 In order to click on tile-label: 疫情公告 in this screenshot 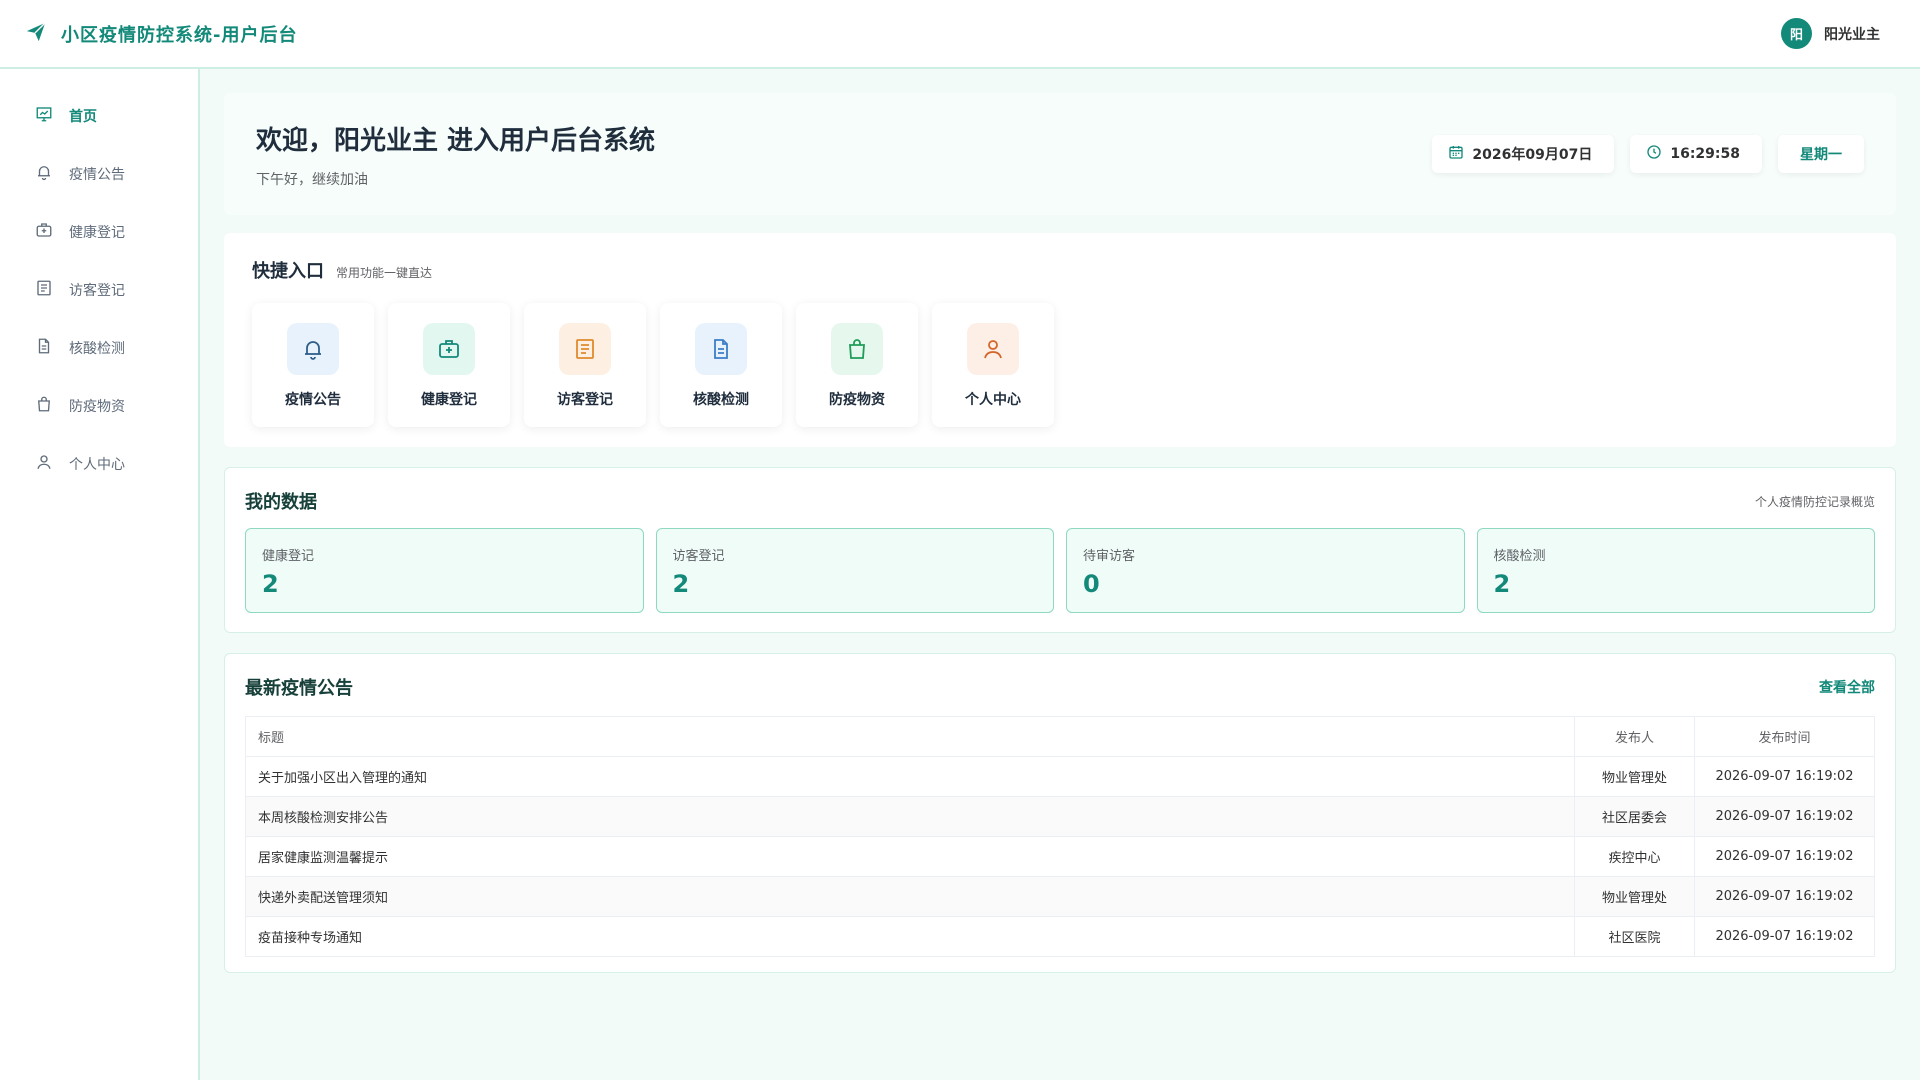, I will do `click(313, 400)`.